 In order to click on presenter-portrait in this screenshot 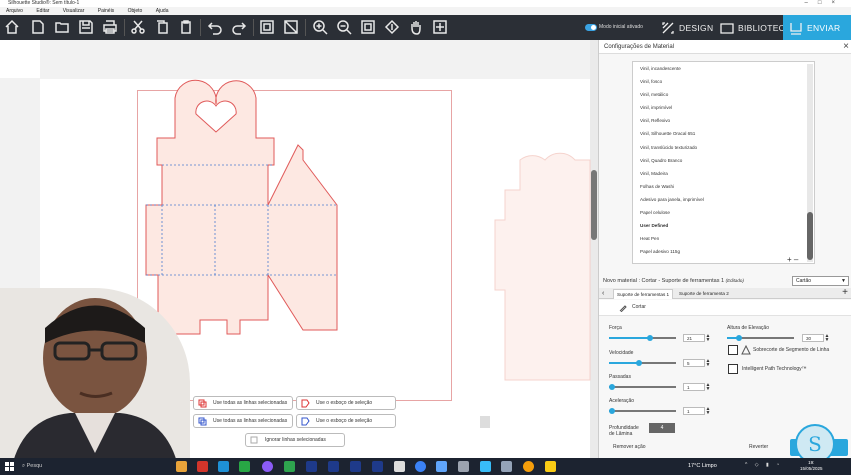, I will do `click(95, 381)`.